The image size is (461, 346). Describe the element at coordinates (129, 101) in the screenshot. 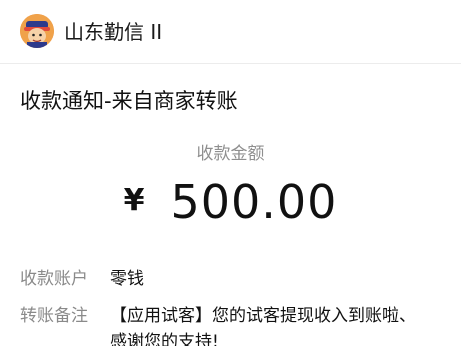

I see `notice-title: 收款通知-来自商家转账` at that location.